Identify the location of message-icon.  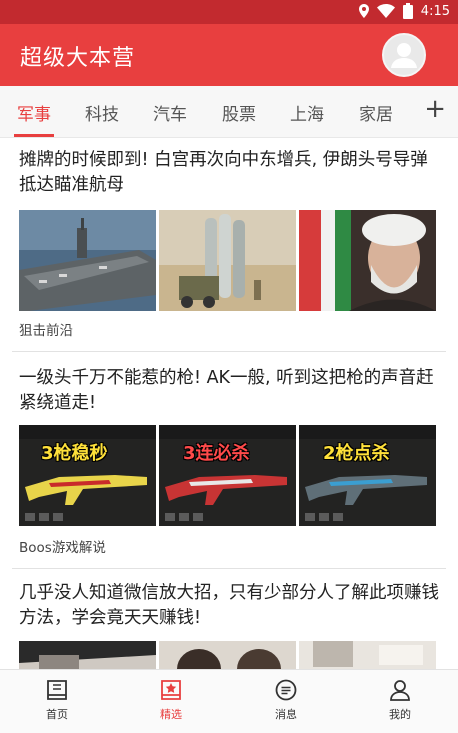
(286, 690).